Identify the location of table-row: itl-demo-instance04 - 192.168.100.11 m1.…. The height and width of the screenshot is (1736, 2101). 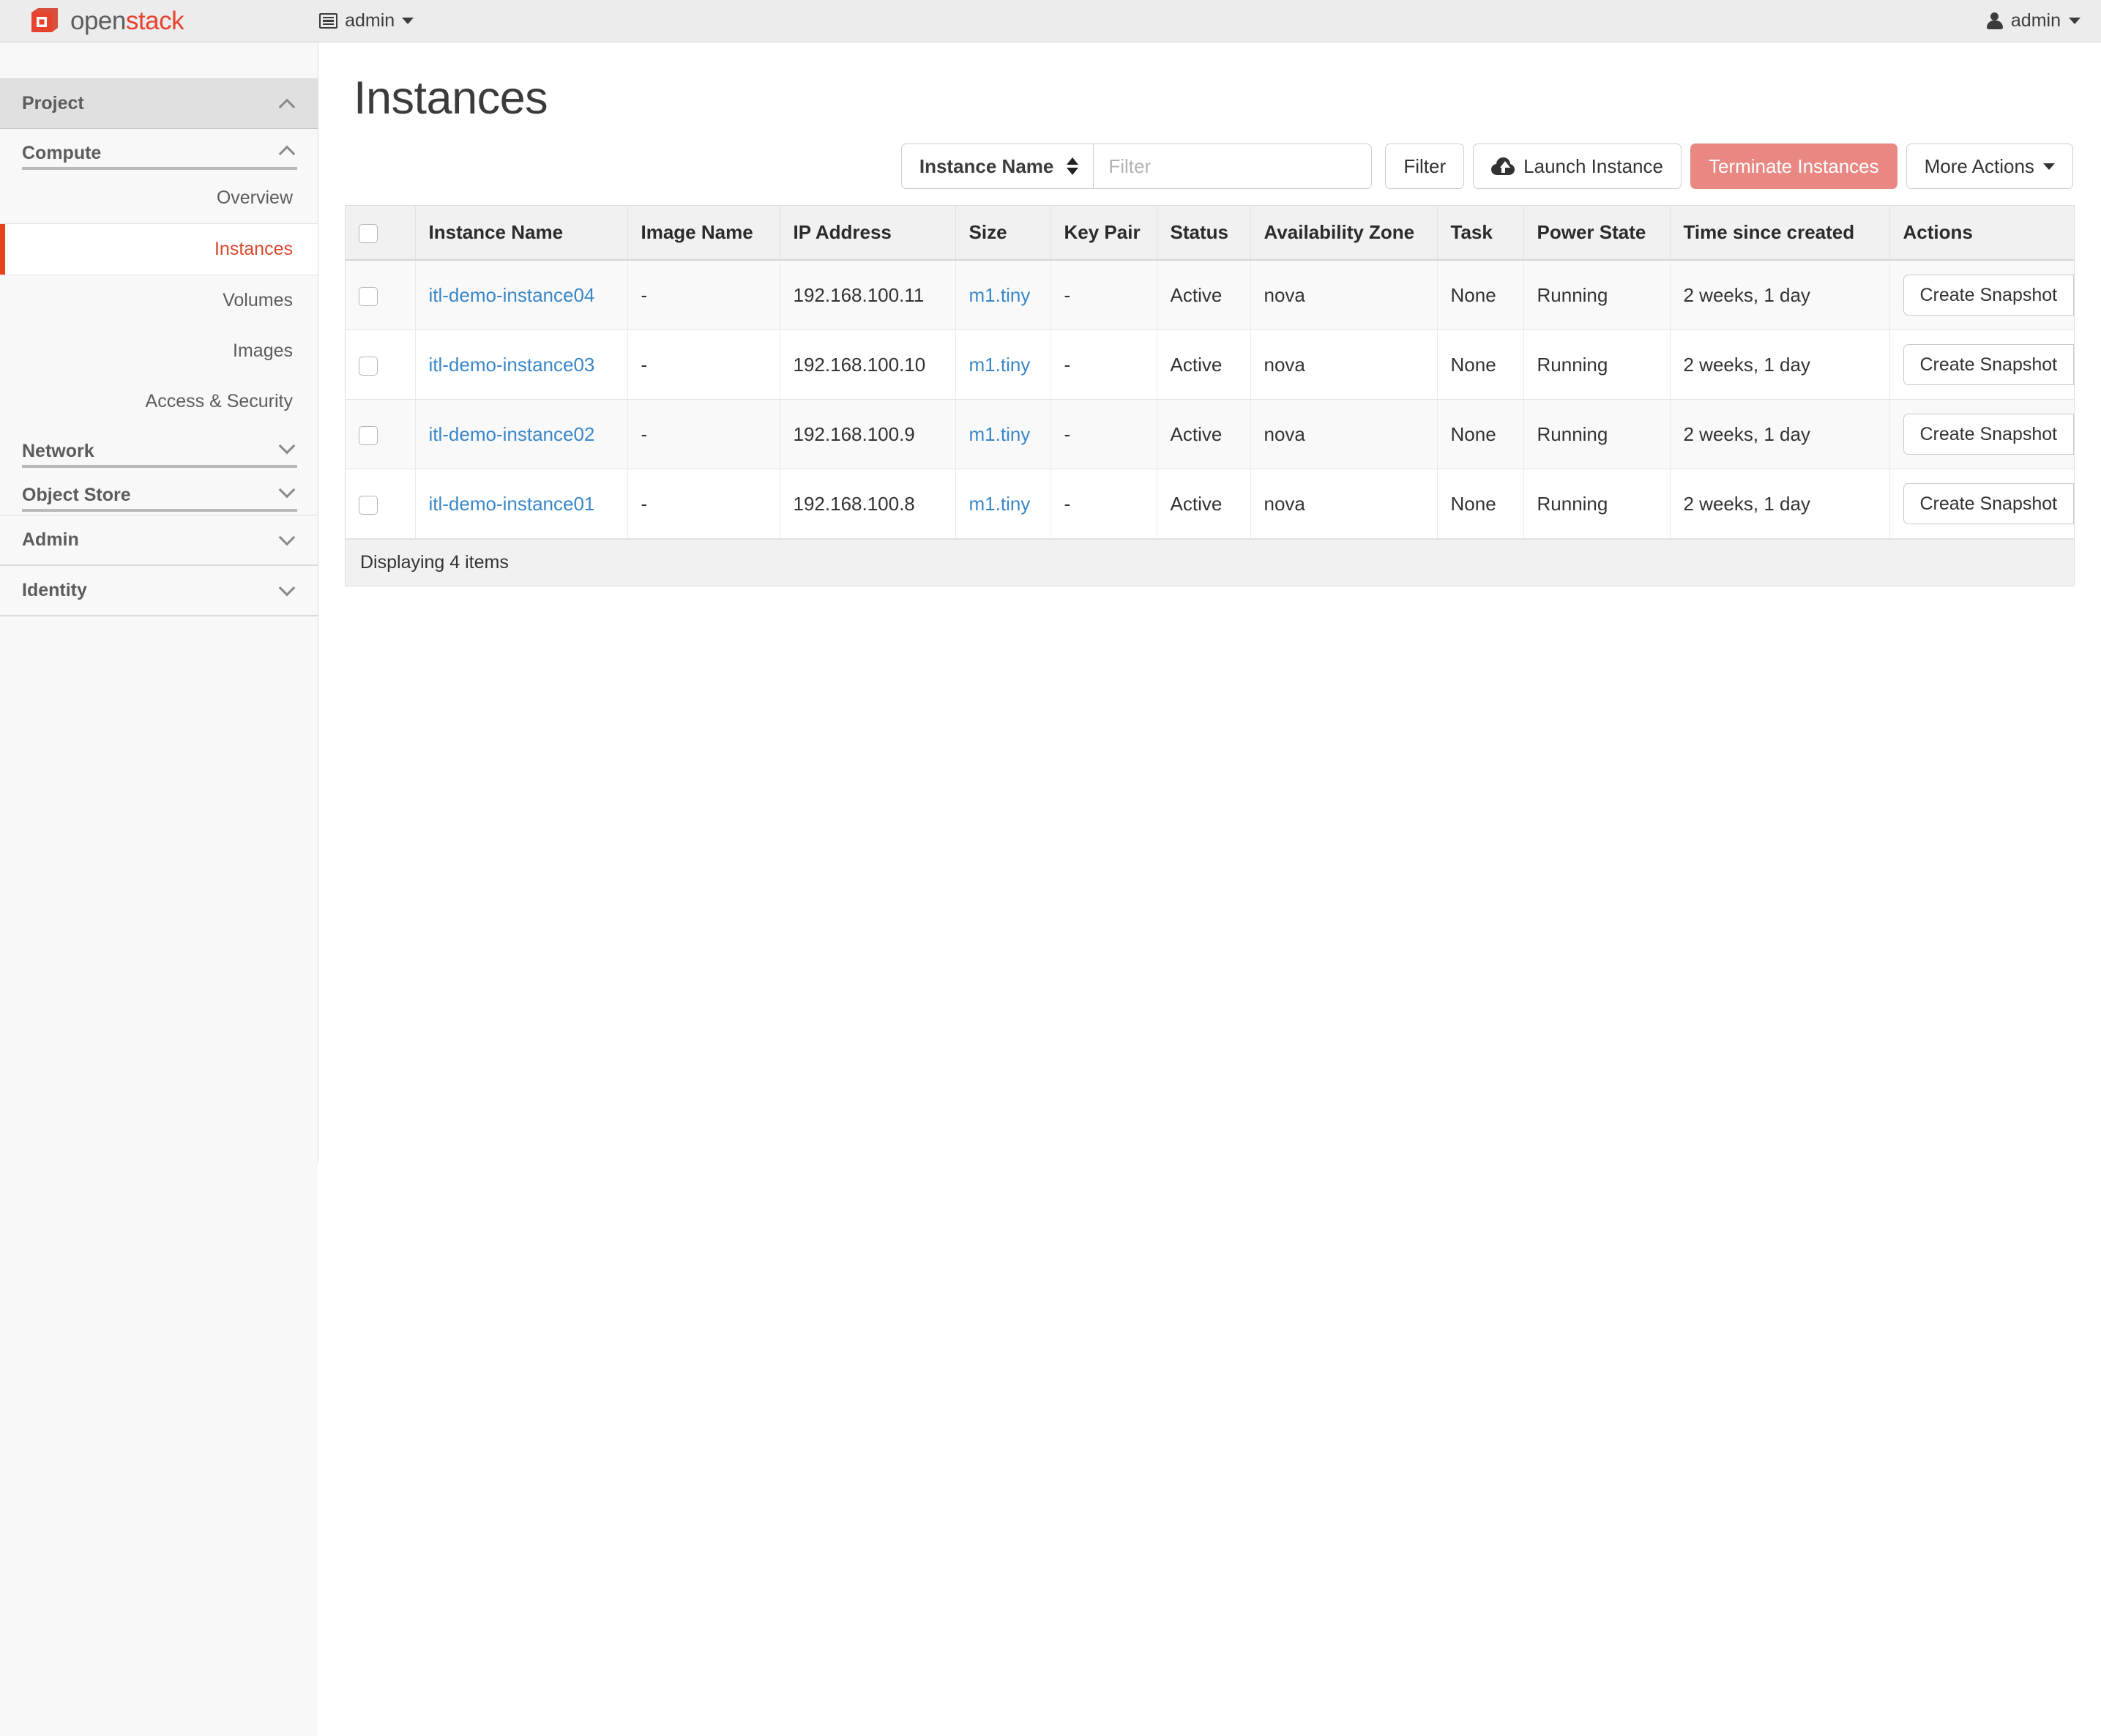
(1210, 295).